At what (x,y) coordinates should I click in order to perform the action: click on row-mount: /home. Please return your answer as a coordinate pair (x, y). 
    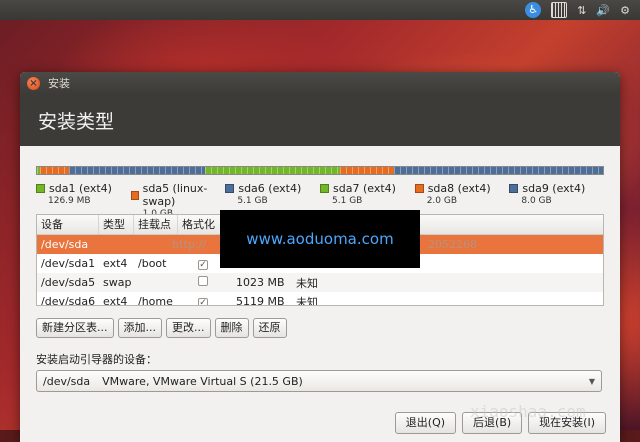
    Looking at the image, I should click on (155, 300).